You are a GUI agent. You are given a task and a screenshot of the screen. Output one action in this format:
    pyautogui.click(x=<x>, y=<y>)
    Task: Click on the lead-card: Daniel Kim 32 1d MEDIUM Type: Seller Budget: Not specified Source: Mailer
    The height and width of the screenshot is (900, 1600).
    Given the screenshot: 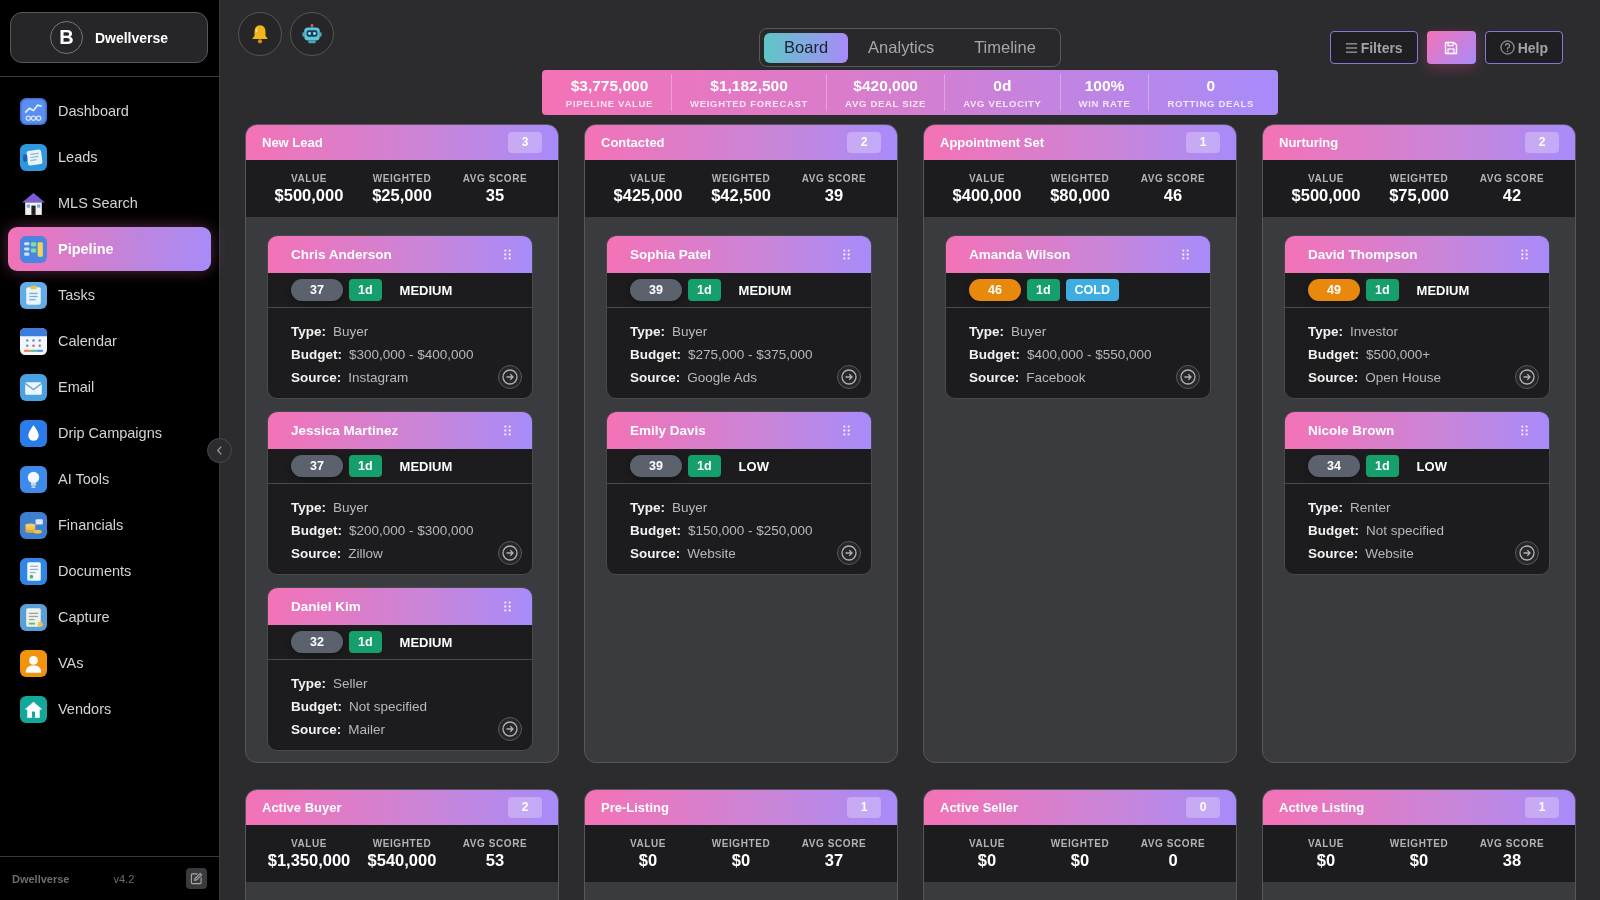 What is the action you would take?
    pyautogui.click(x=400, y=669)
    